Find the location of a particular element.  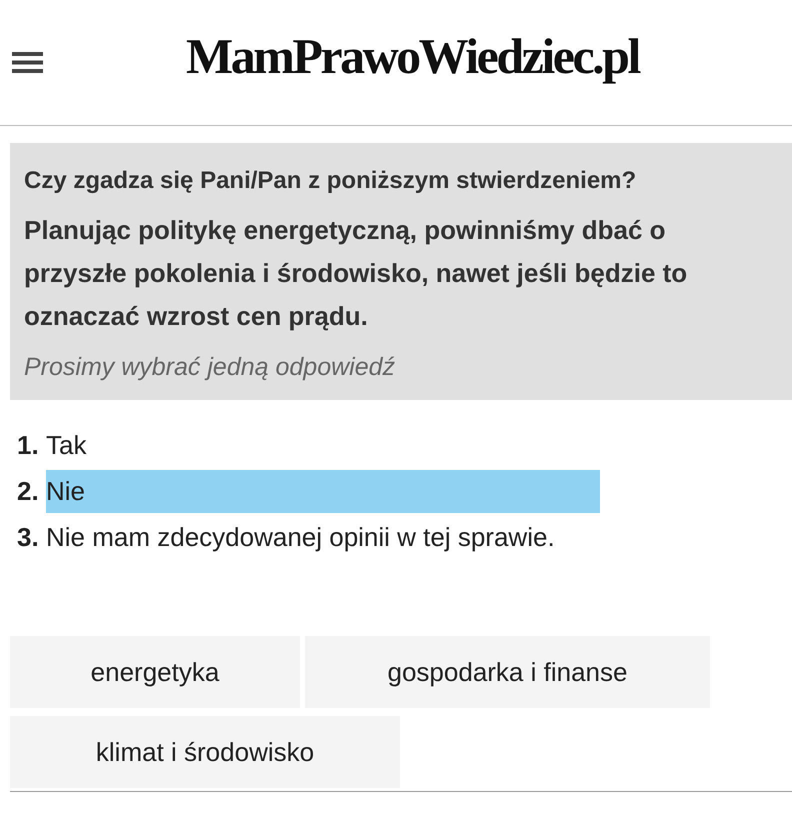

topic-tag: energetyka is located at coordinates (155, 672).